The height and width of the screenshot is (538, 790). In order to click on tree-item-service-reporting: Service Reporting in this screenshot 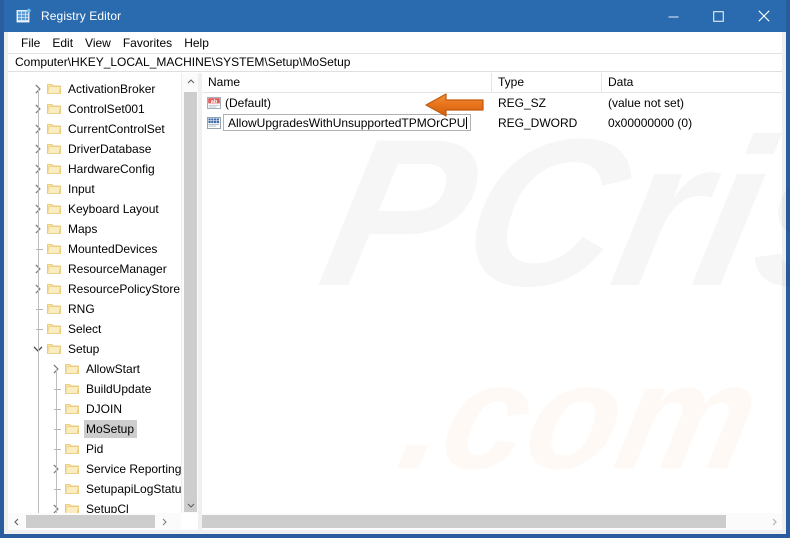, I will do `click(94, 469)`.